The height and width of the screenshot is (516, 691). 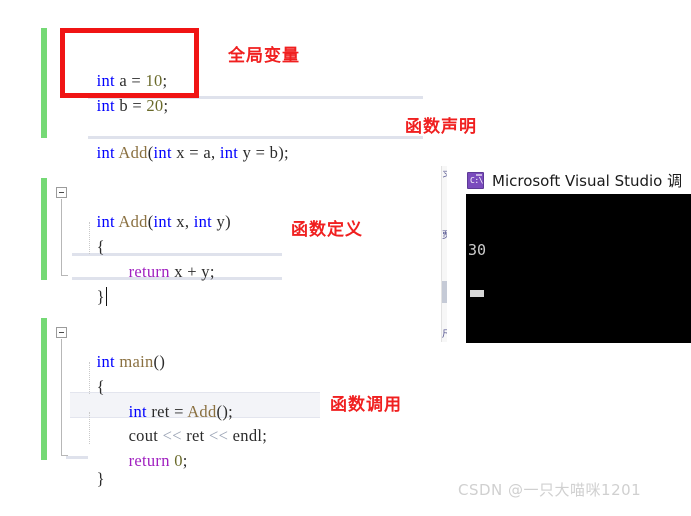 I want to click on annotation-function-declaration: 函数声明, so click(x=441, y=127).